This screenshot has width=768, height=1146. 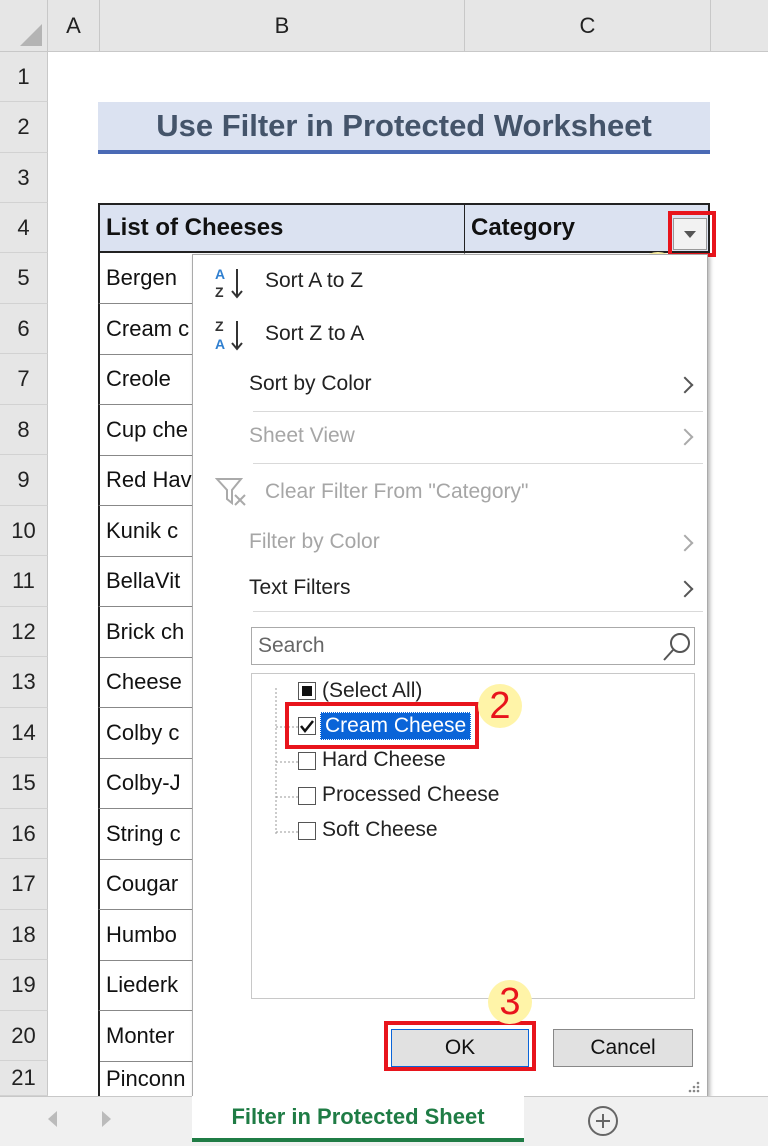 What do you see at coordinates (24, 1078) in the screenshot?
I see `row-header: 21` at bounding box center [24, 1078].